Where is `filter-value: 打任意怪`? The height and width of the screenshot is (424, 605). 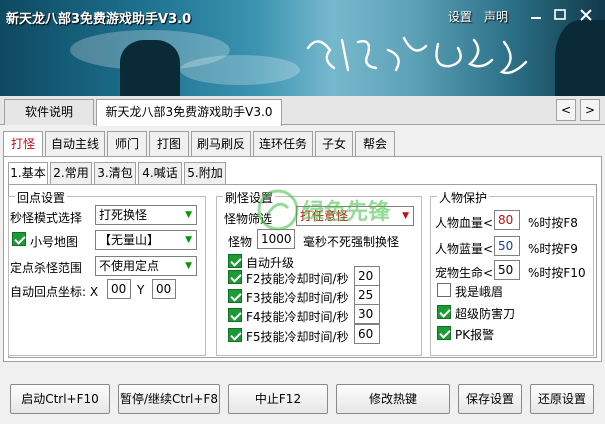 filter-value: 打任意怪 is located at coordinates (324, 216).